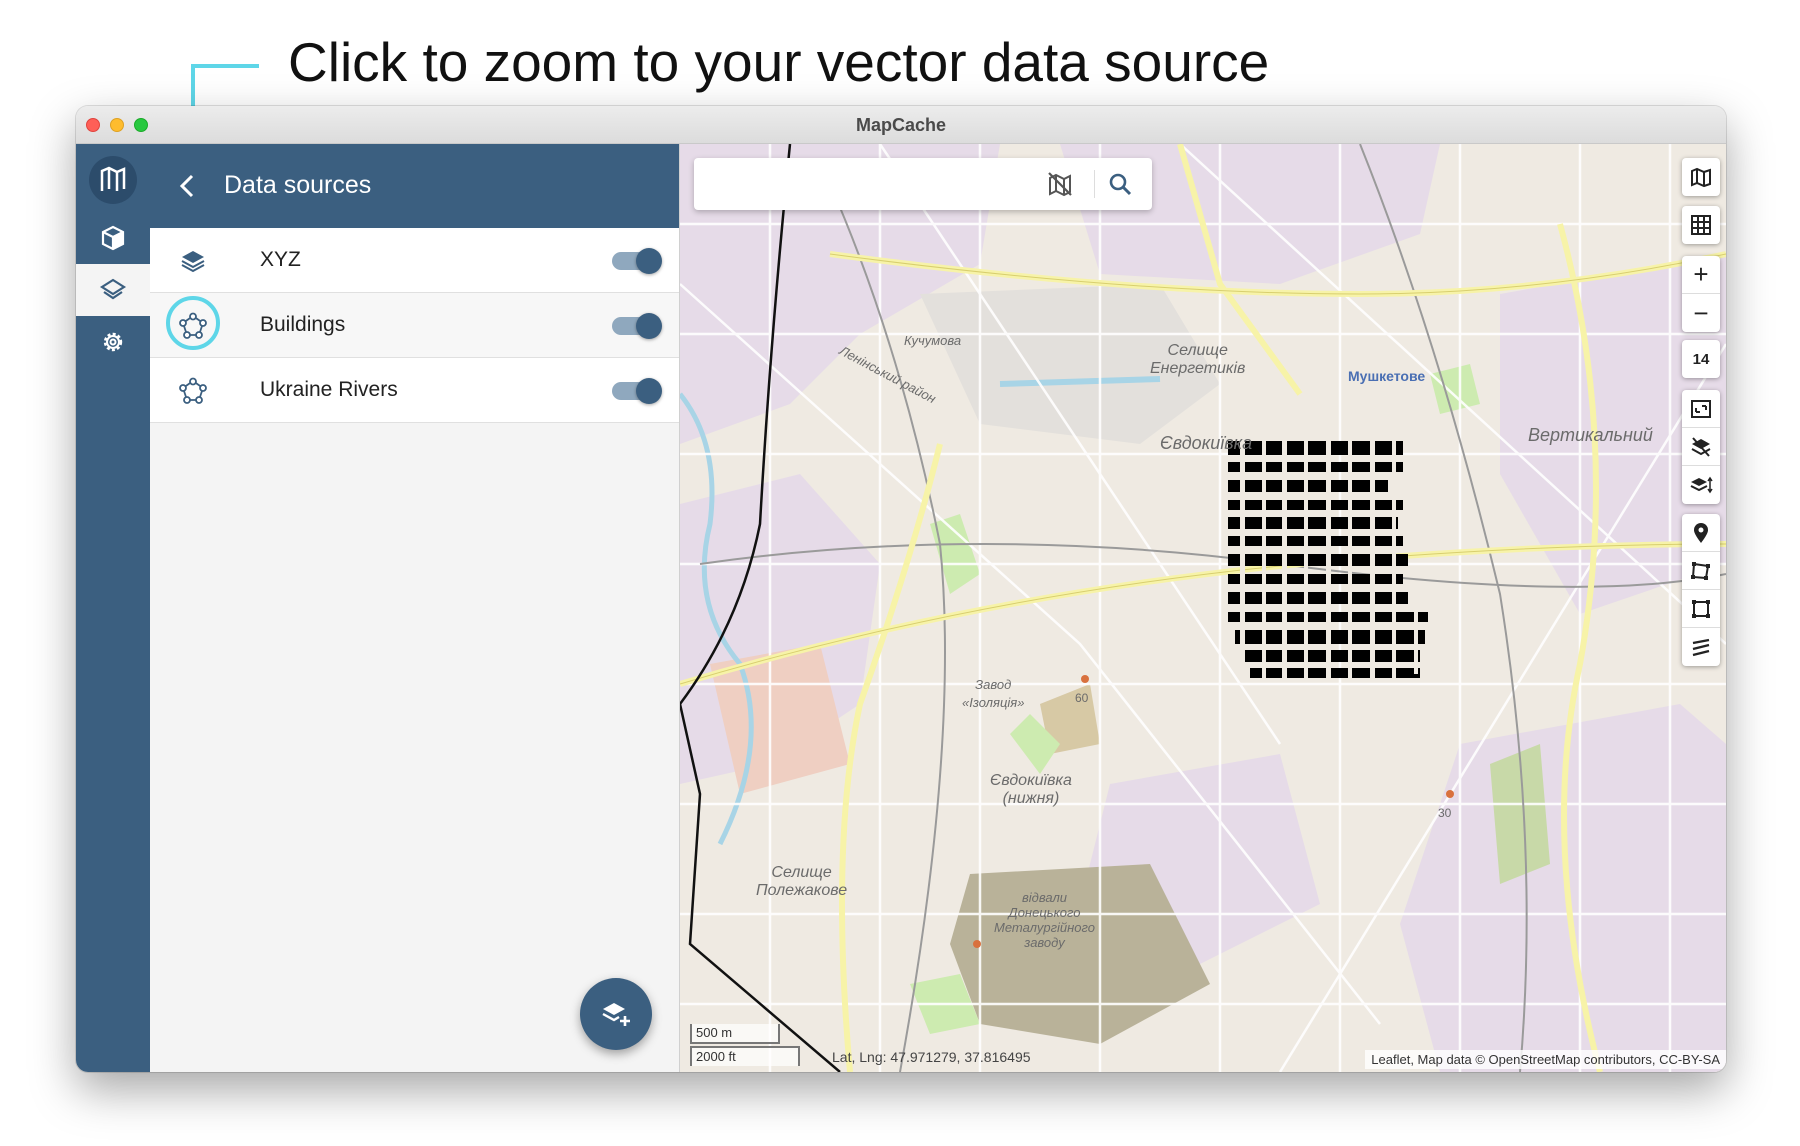 The width and height of the screenshot is (1800, 1146). Describe the element at coordinates (1701, 313) in the screenshot. I see `zoom-out-button: −` at that location.